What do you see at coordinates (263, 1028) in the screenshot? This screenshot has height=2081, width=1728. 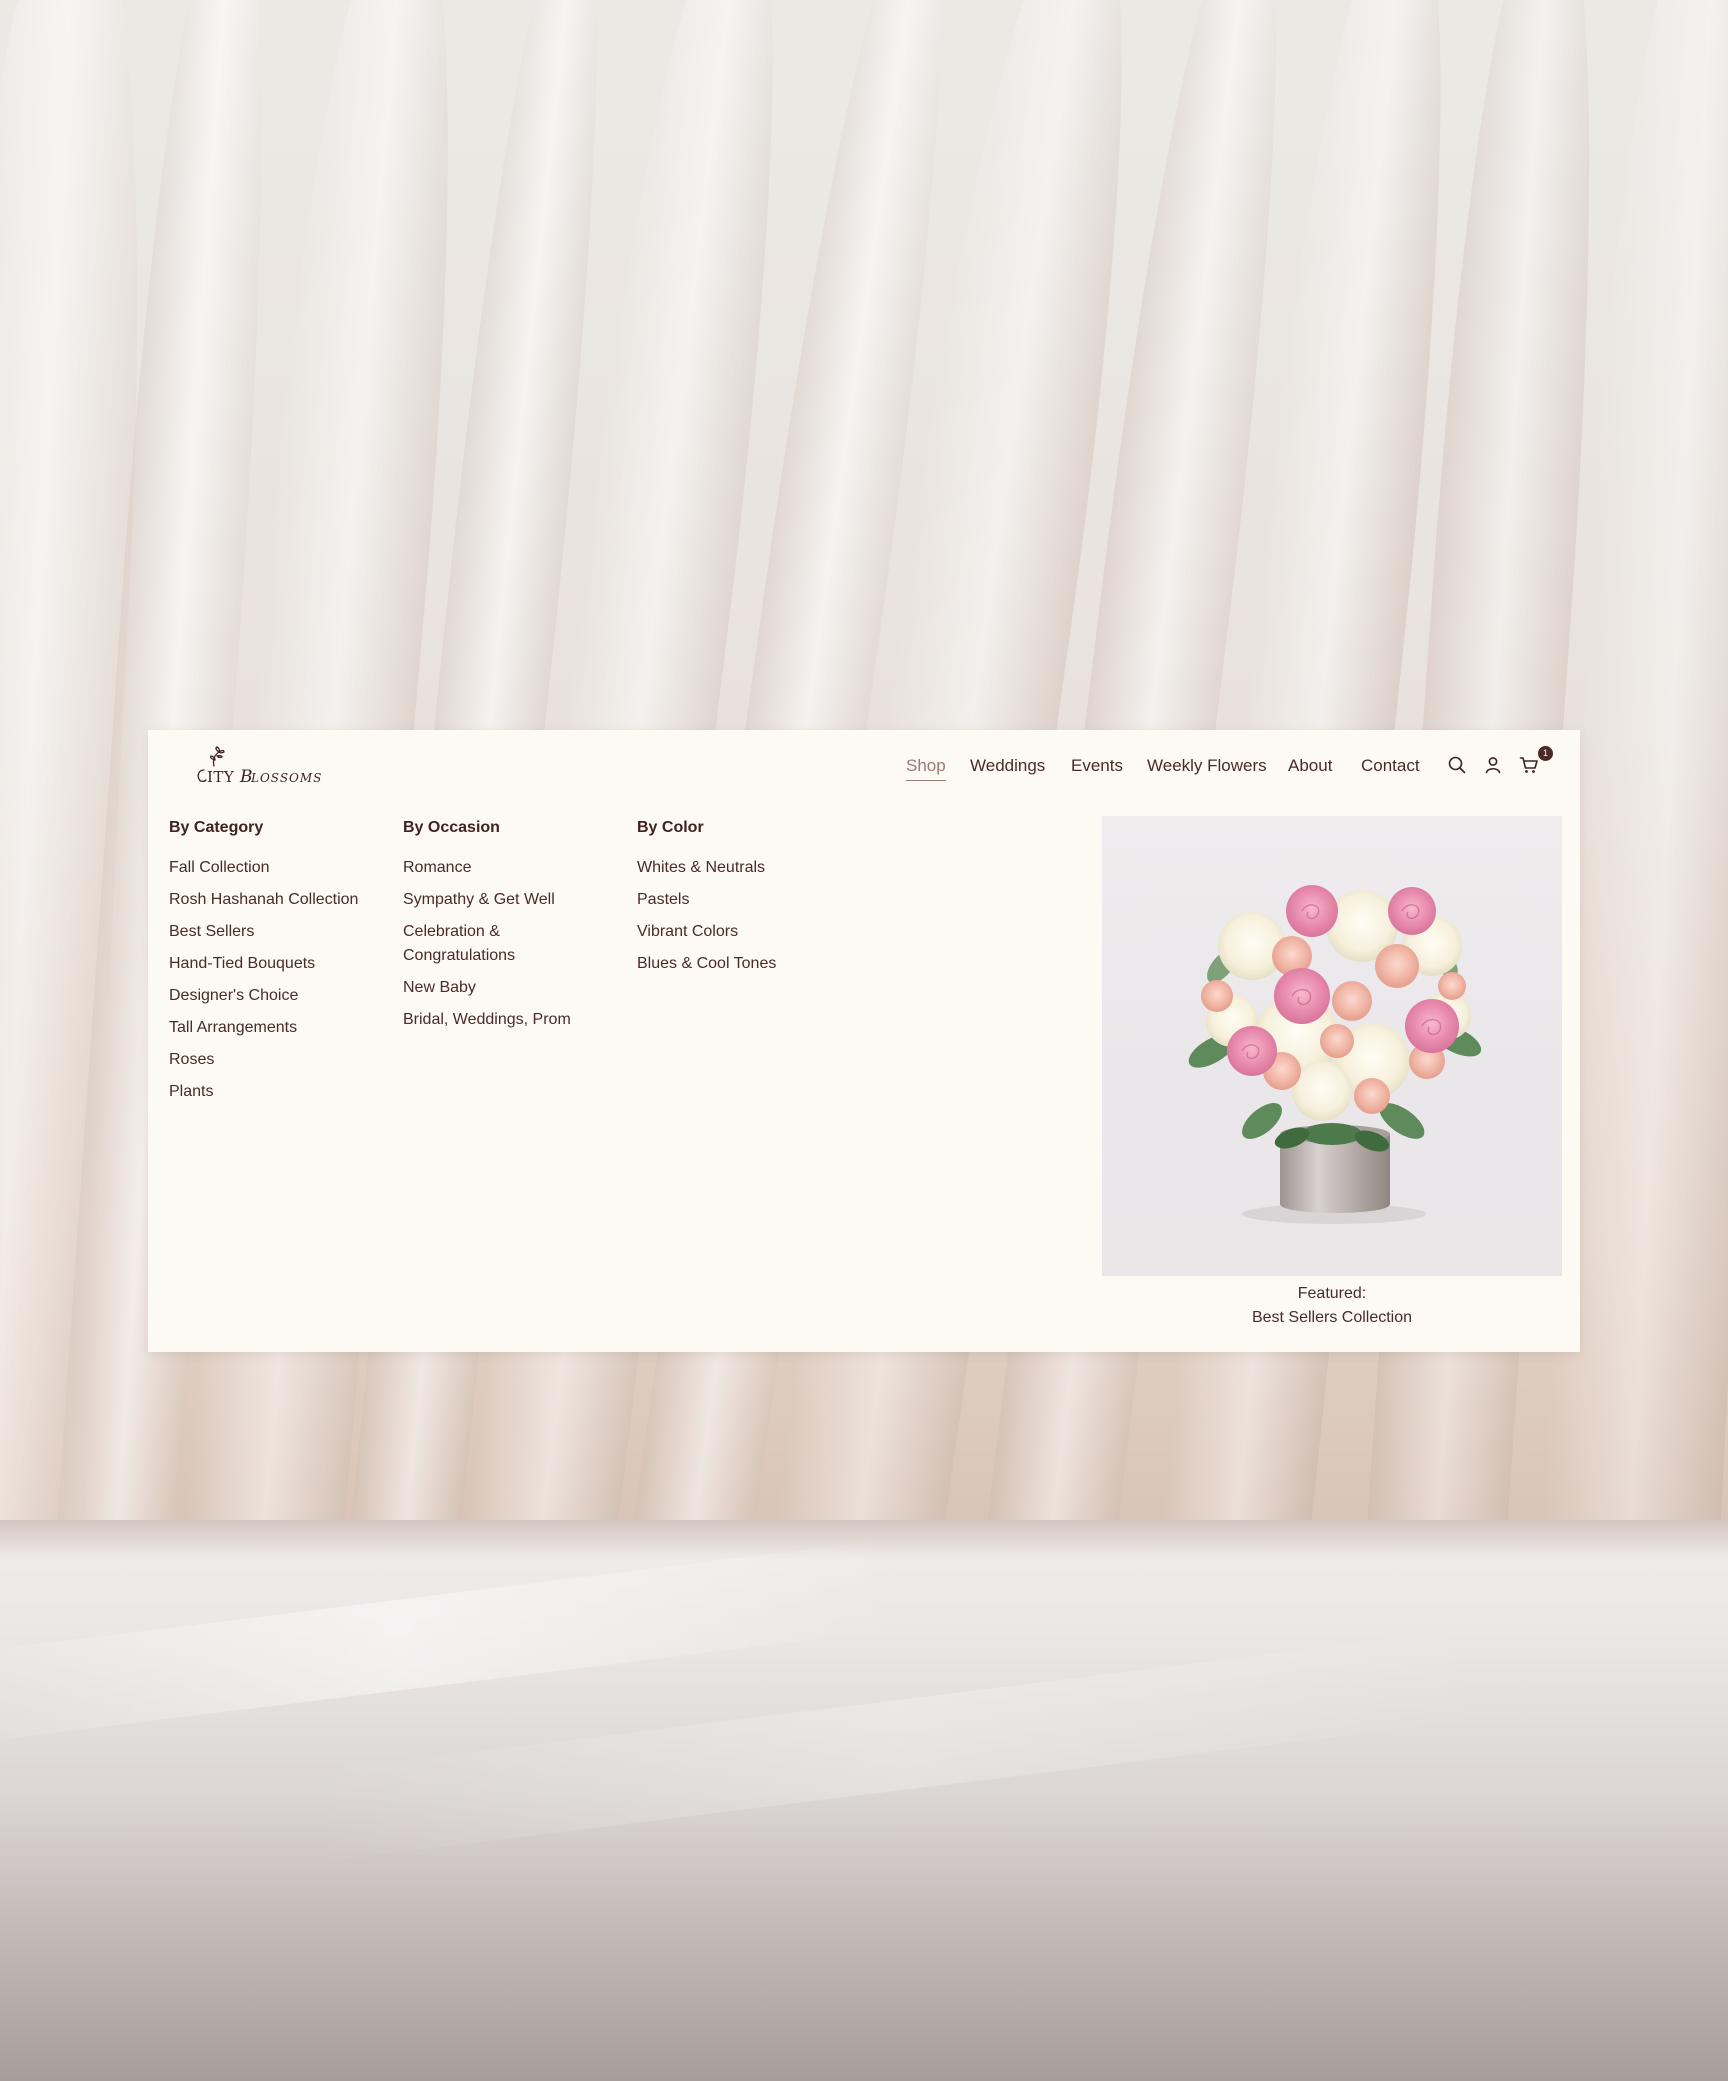 I see `menu-item-tall-arrangements: Tall Arrangements` at bounding box center [263, 1028].